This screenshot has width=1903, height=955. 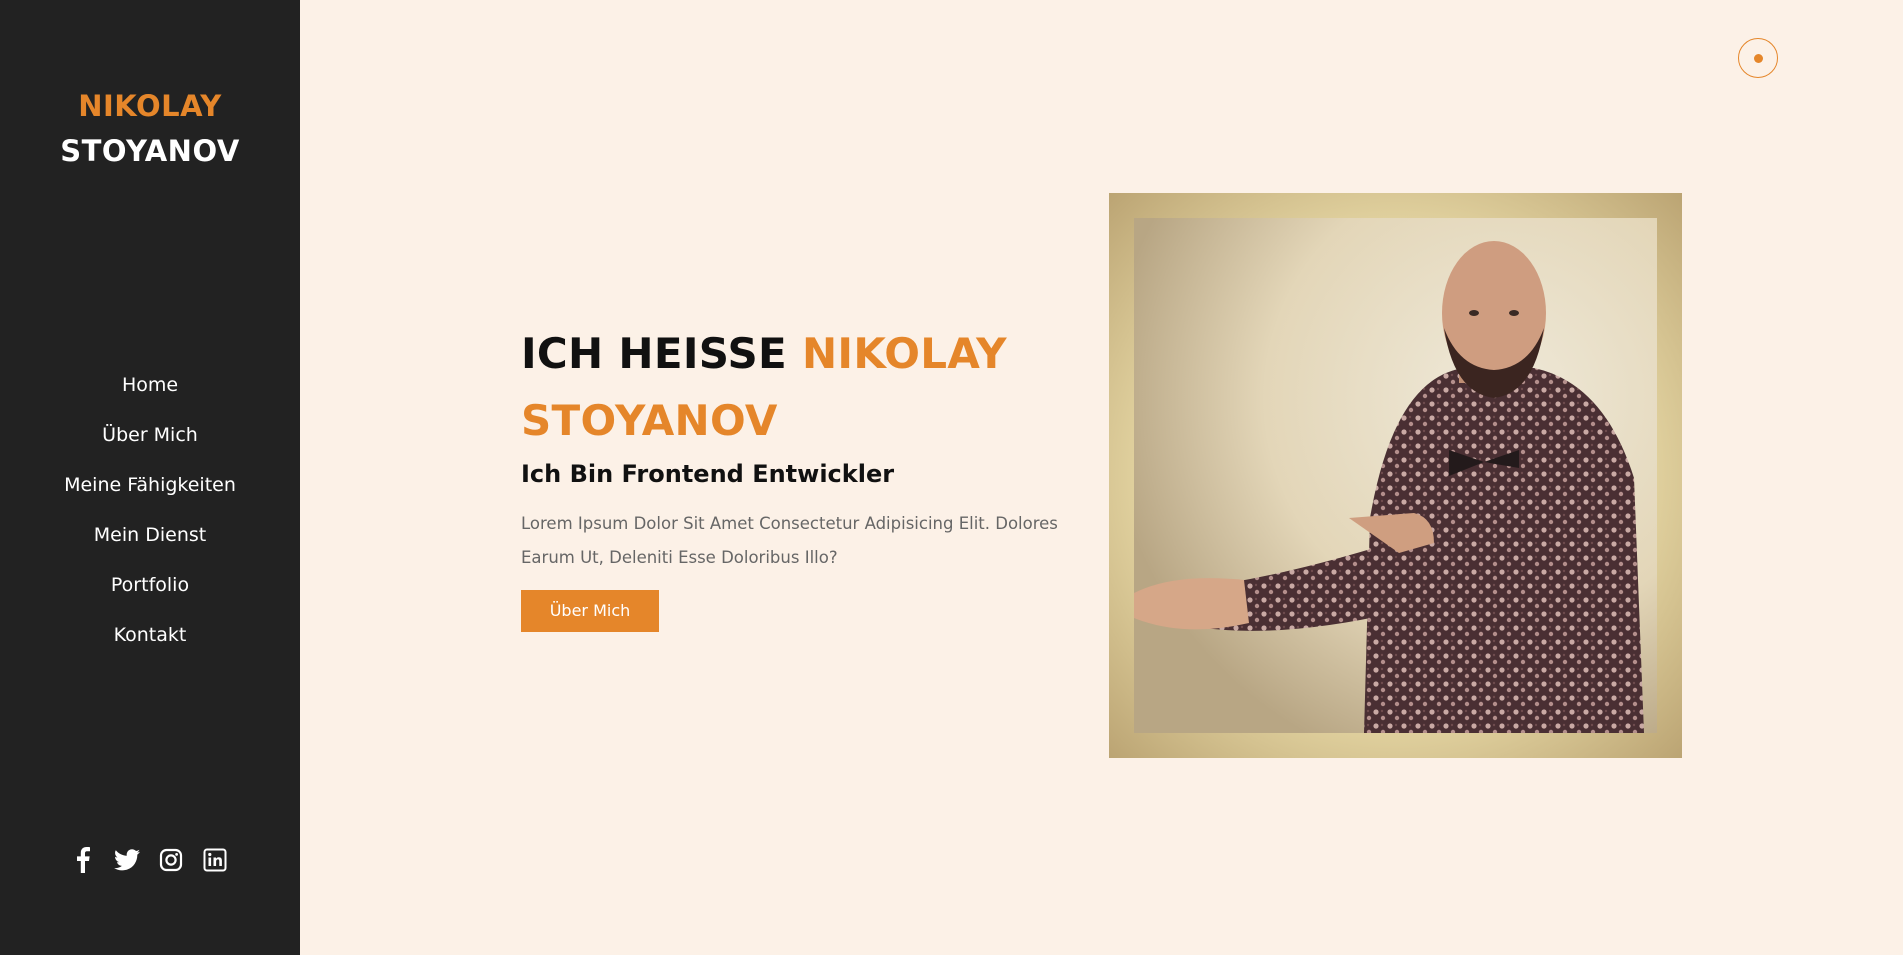 I want to click on nav-item-portfolio: Portfolio, so click(x=150, y=593).